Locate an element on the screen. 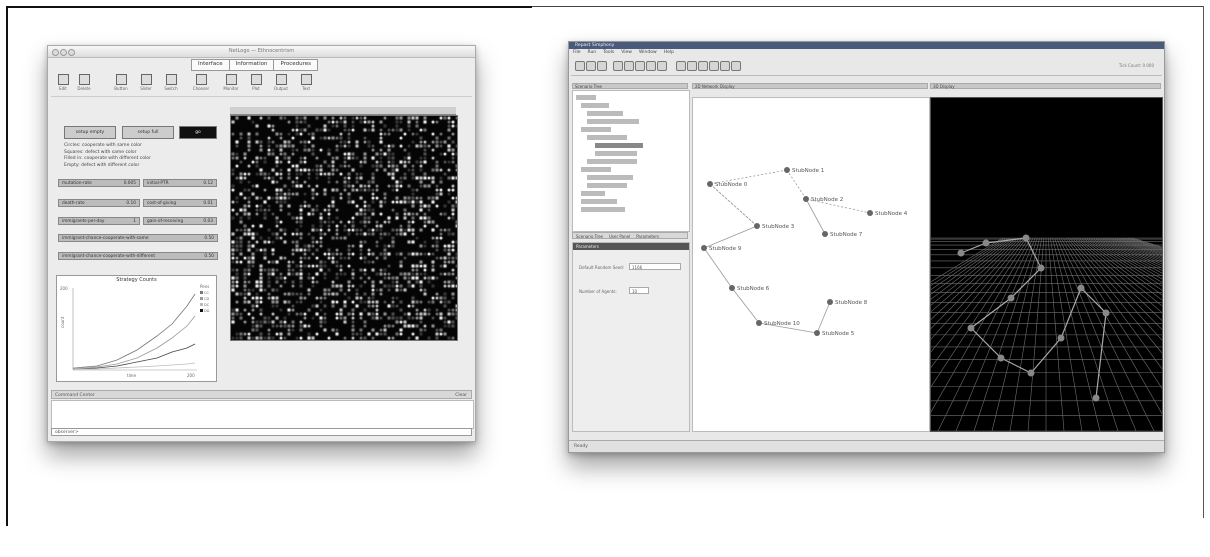 The height and width of the screenshot is (557, 1210). menu-view: View is located at coordinates (626, 53).